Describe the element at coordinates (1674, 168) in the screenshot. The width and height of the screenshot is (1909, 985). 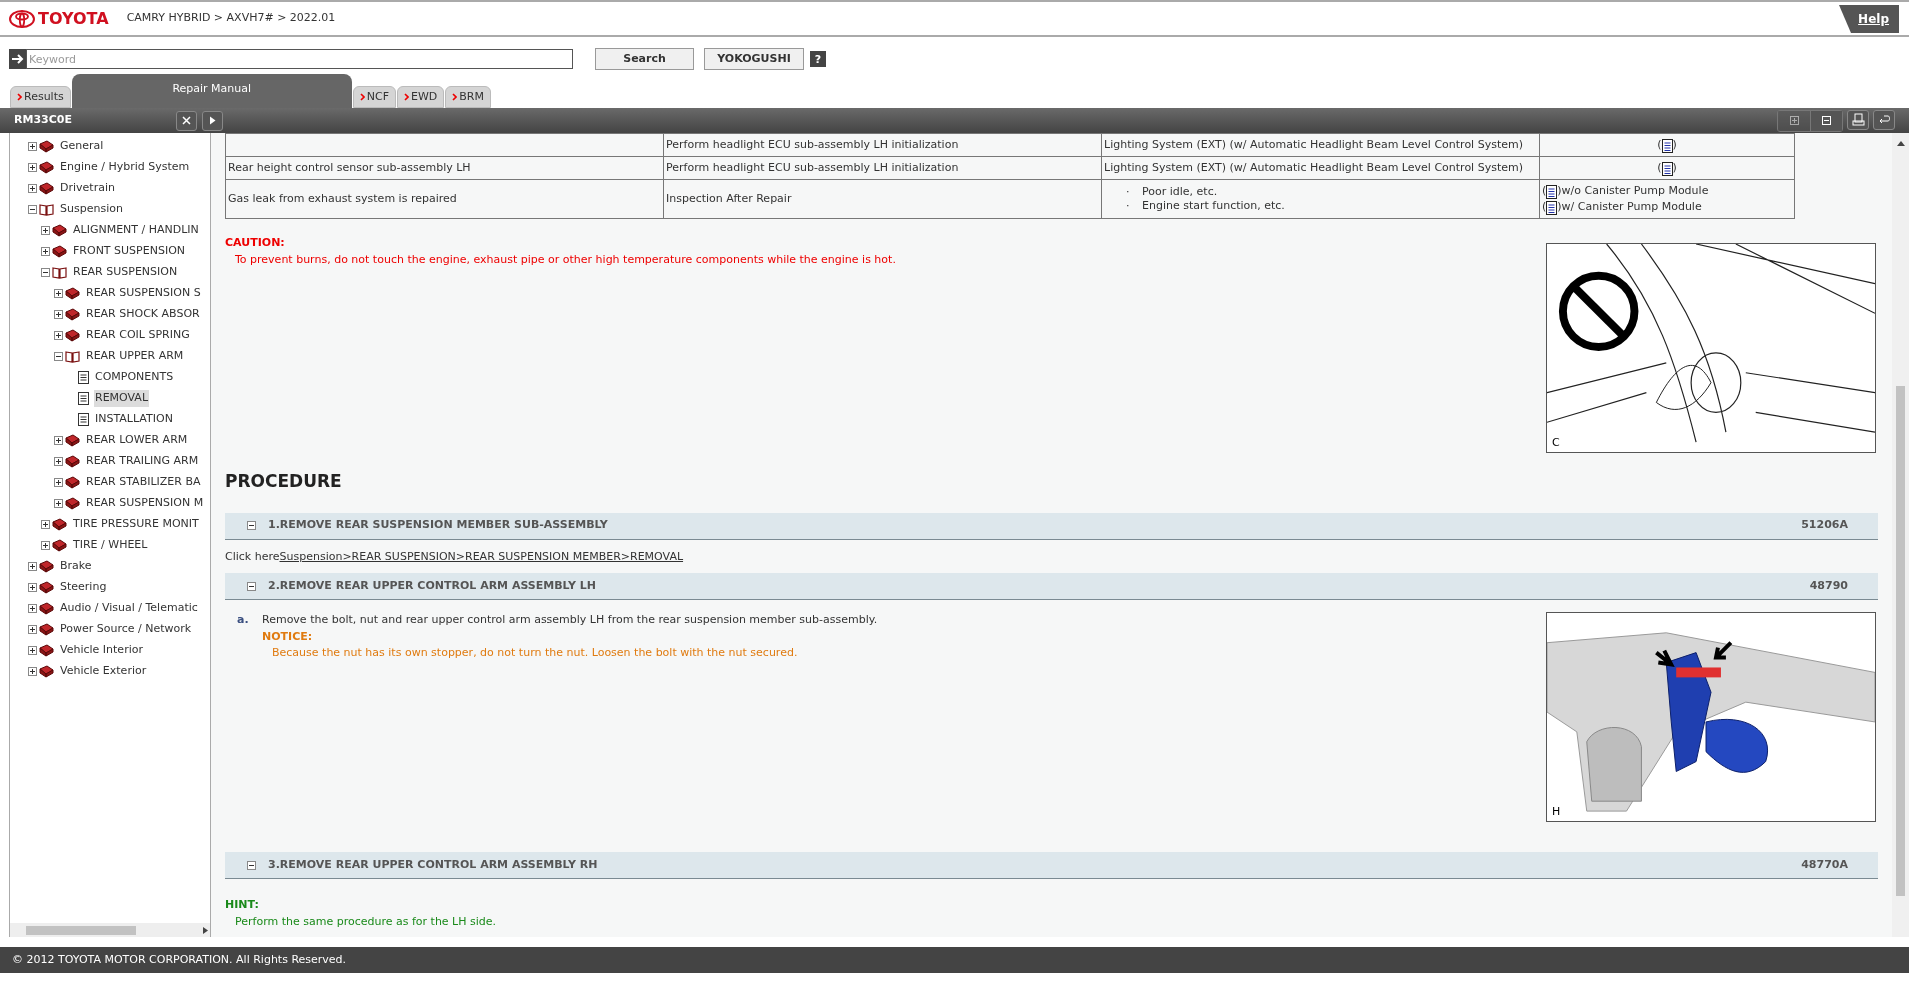
I see `link-text: )` at that location.